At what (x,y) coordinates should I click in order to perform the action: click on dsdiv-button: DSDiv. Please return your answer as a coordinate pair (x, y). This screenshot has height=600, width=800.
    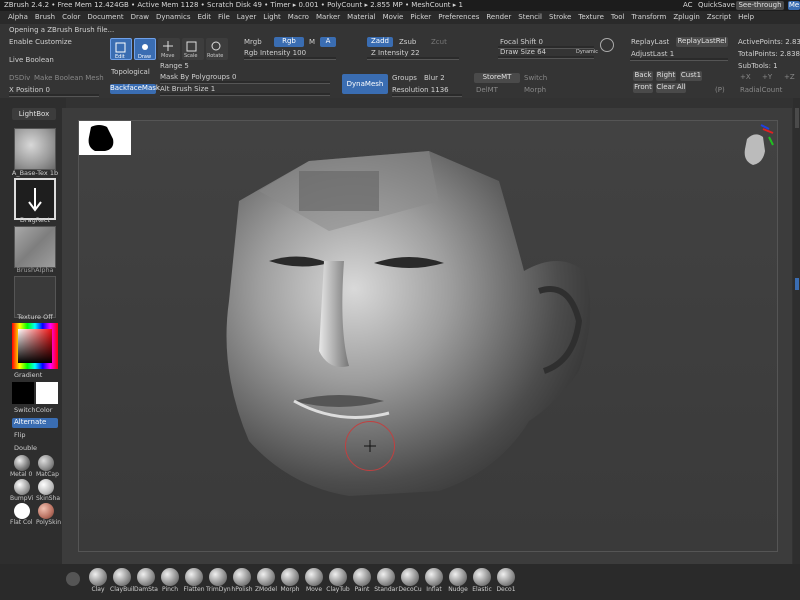
    Looking at the image, I should click on (19, 78).